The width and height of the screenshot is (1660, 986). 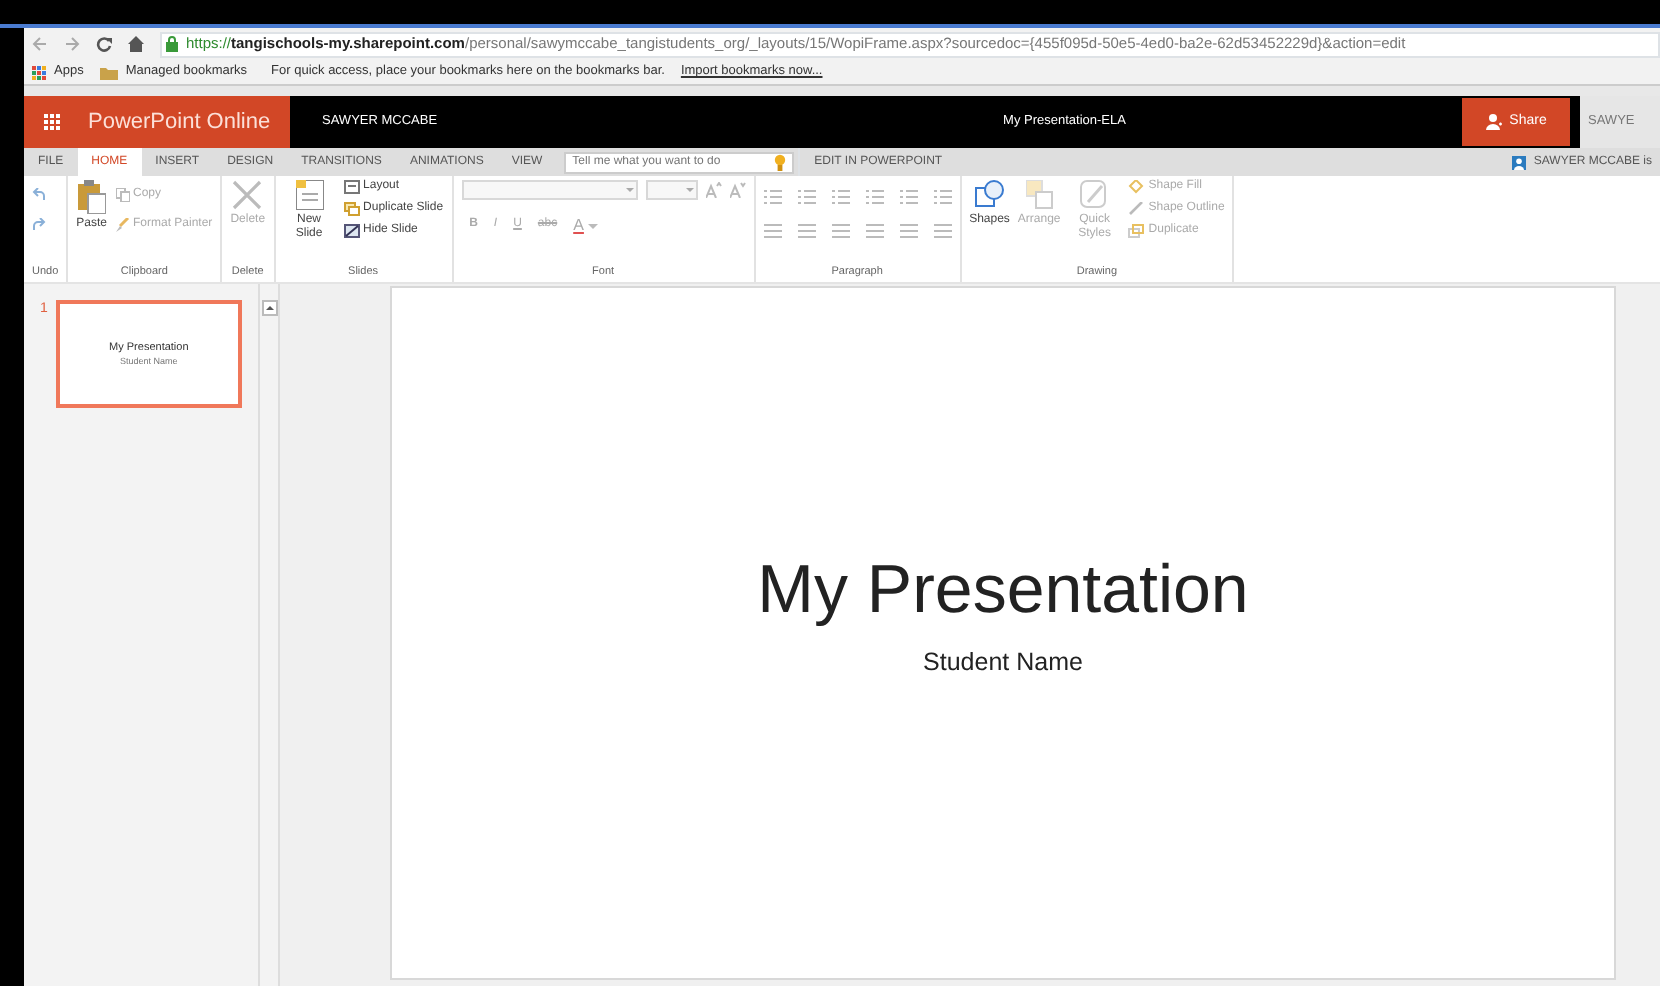 I want to click on copy-icon, so click(x=122, y=195).